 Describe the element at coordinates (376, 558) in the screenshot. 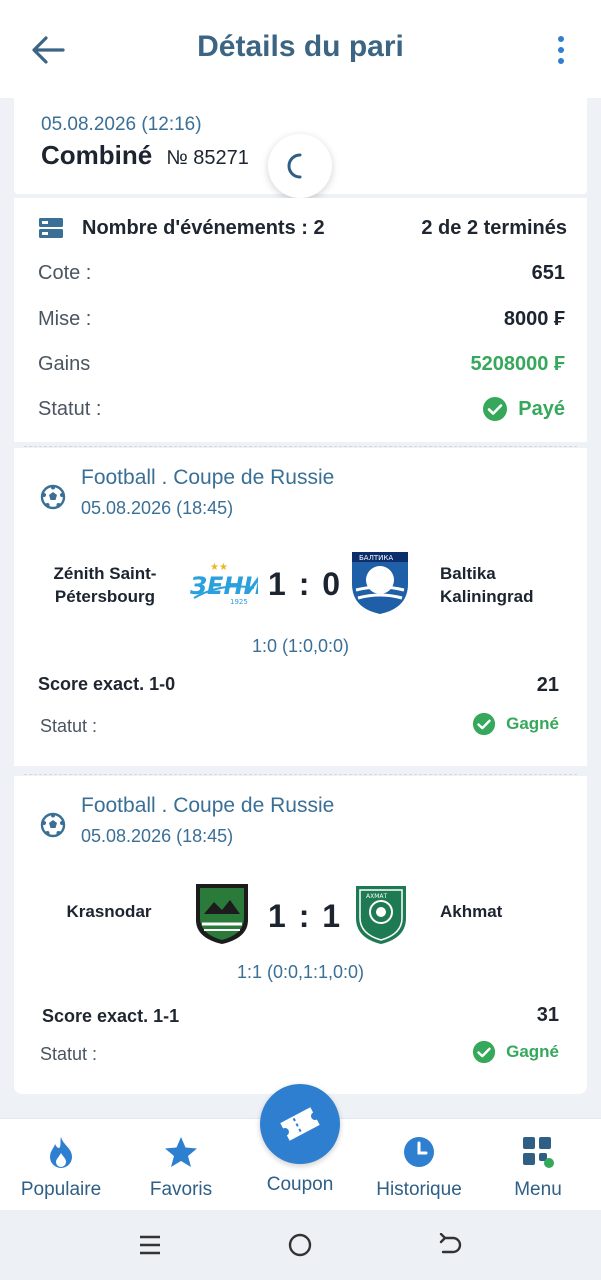

I see `svg-text: БАЛТИКА` at that location.